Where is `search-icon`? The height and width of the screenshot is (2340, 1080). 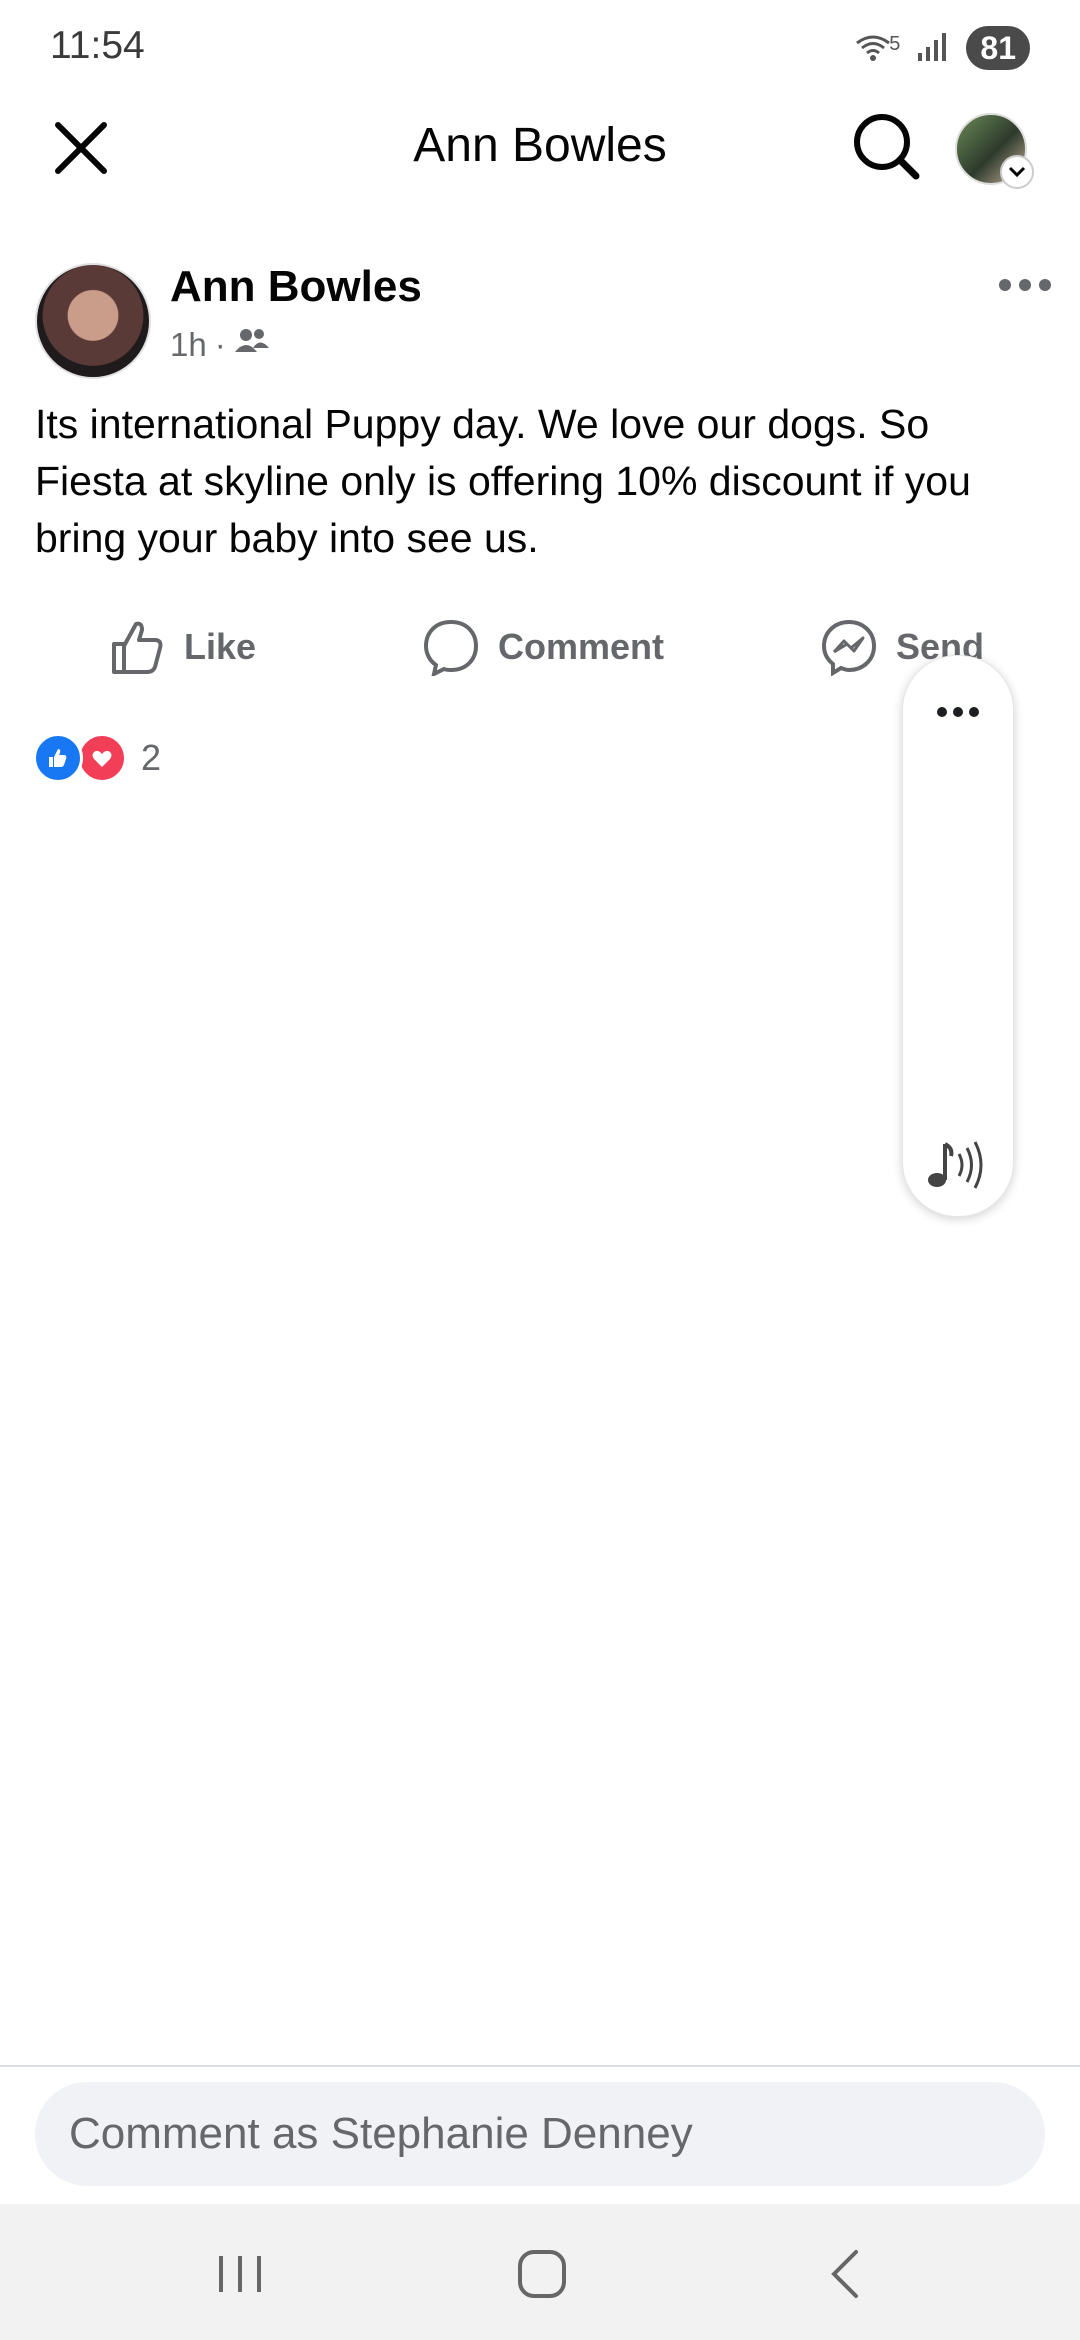 search-icon is located at coordinates (887, 147).